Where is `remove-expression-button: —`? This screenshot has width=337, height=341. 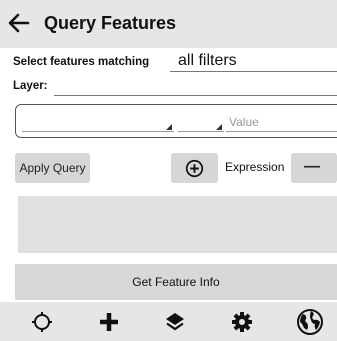
remove-expression-button: — is located at coordinates (314, 168).